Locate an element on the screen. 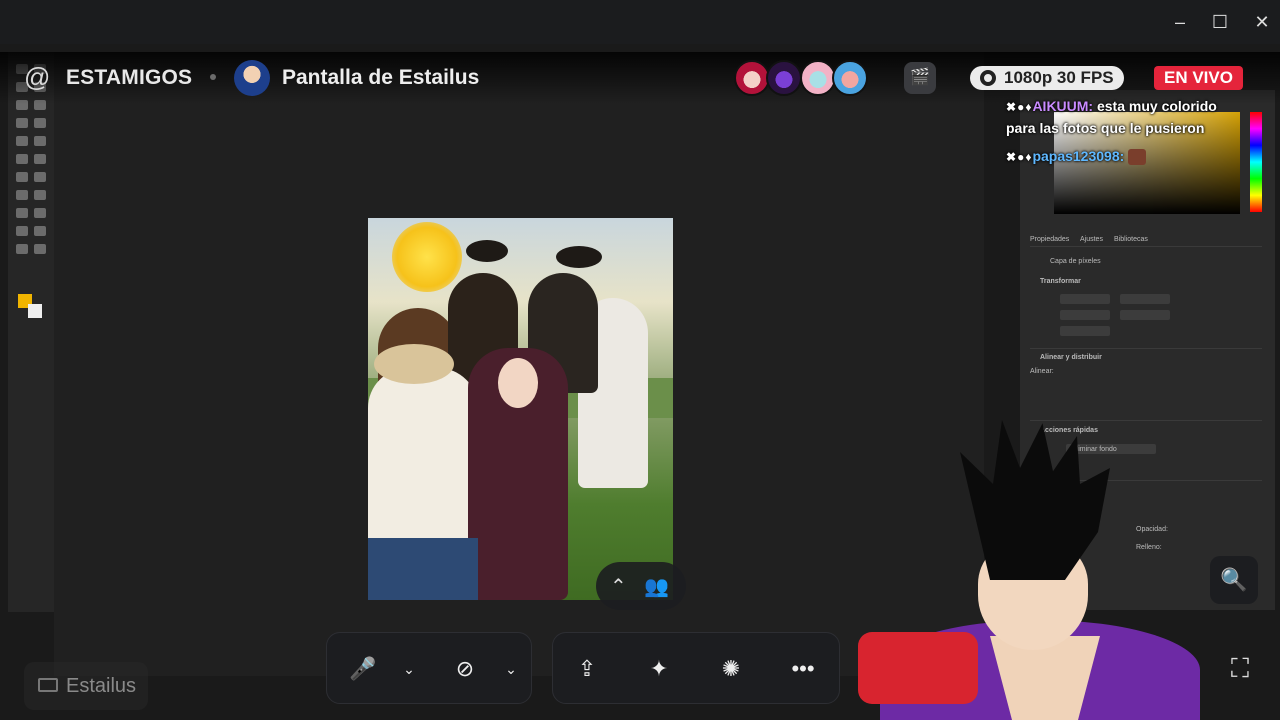  opacity-label: Opacidad: is located at coordinates (1152, 529).